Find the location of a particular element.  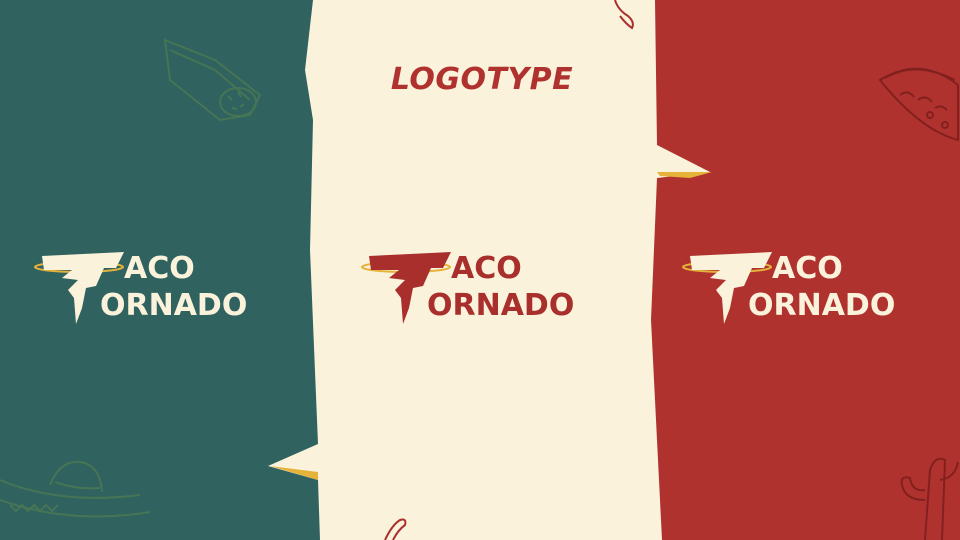

logo-on-red: ACO ORNADO is located at coordinates (804, 288).